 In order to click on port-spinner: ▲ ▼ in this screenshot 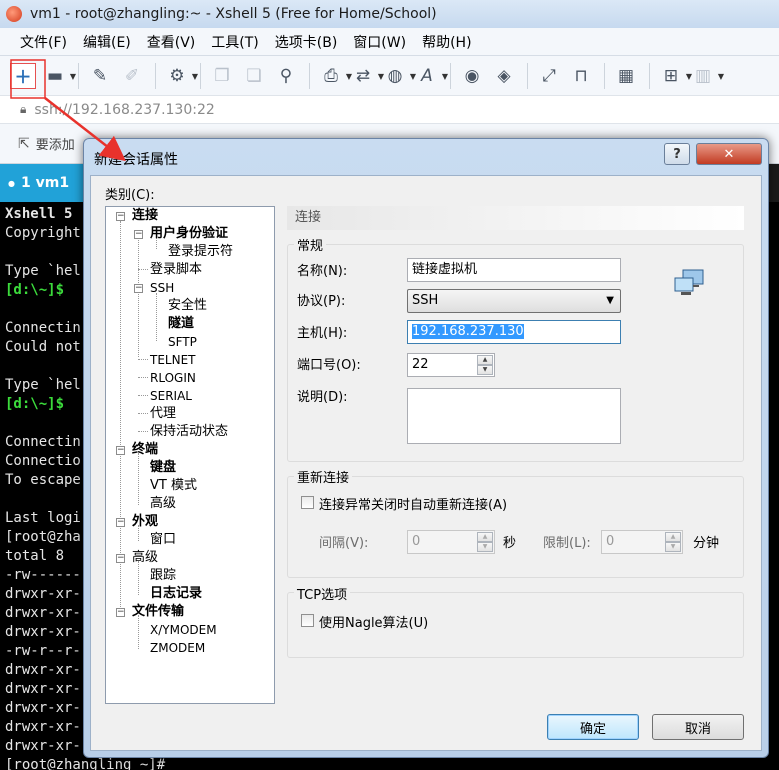, I will do `click(485, 365)`.